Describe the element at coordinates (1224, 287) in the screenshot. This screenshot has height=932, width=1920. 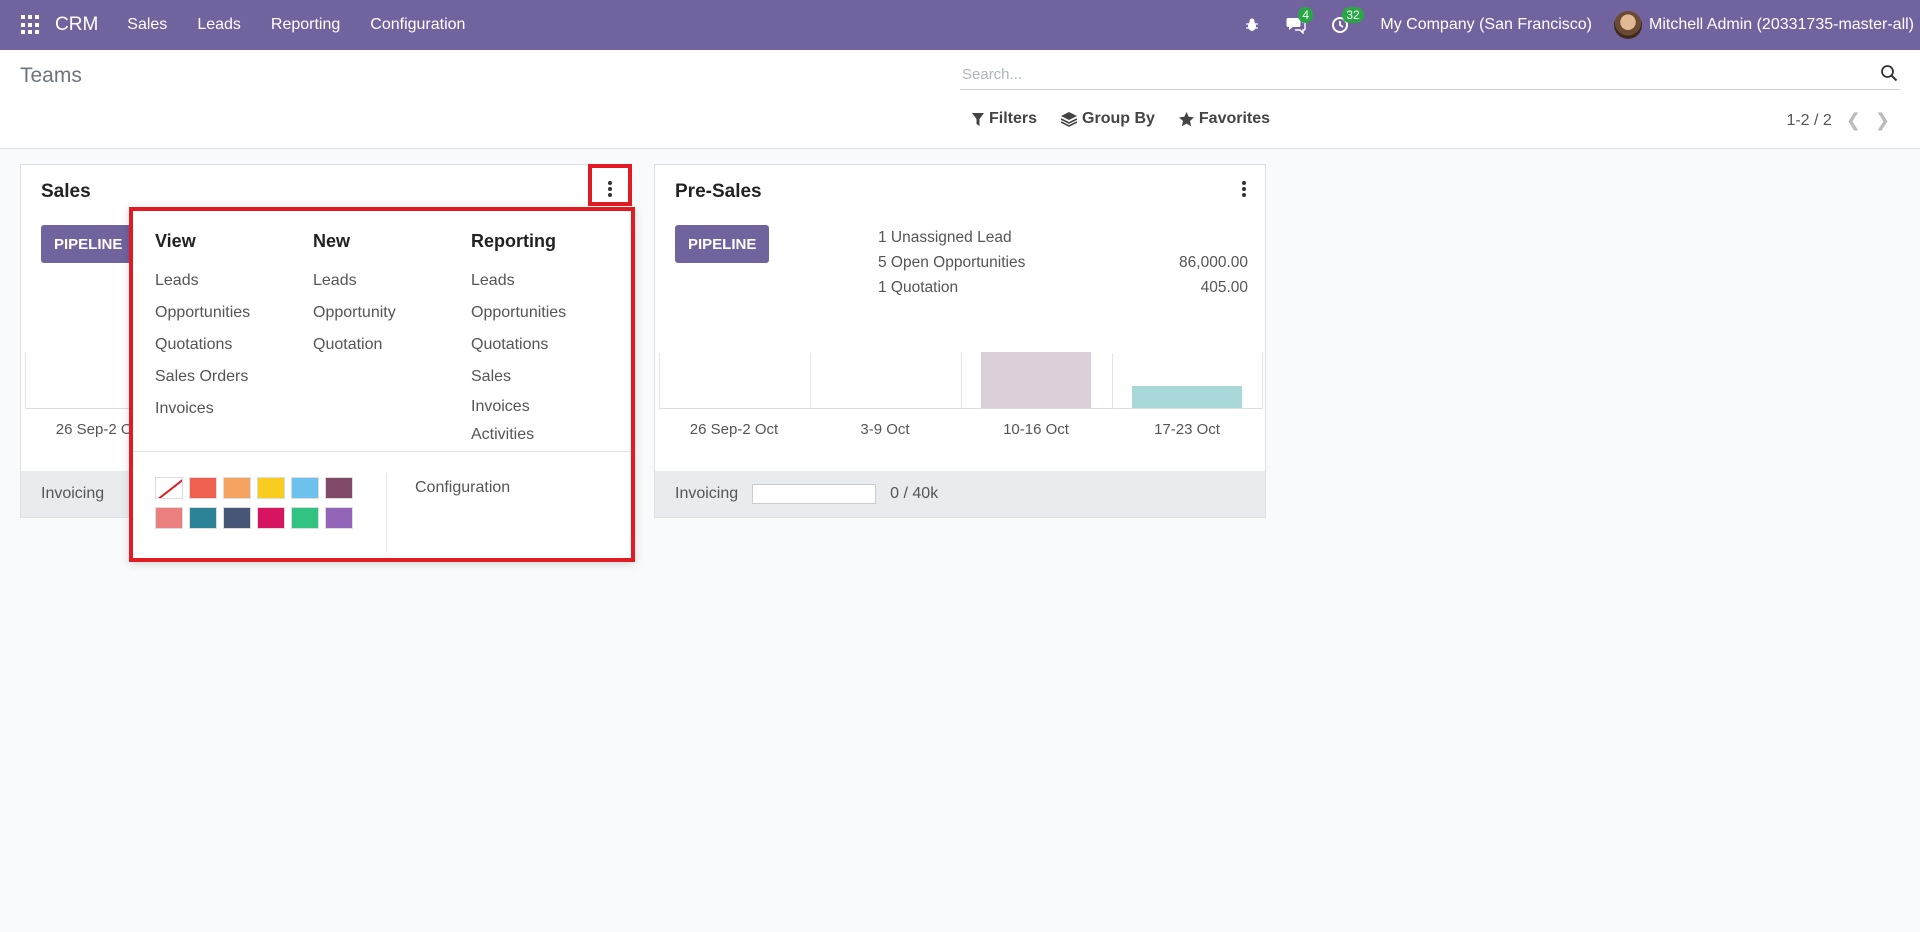
I see `stat-value: 405.00` at that location.